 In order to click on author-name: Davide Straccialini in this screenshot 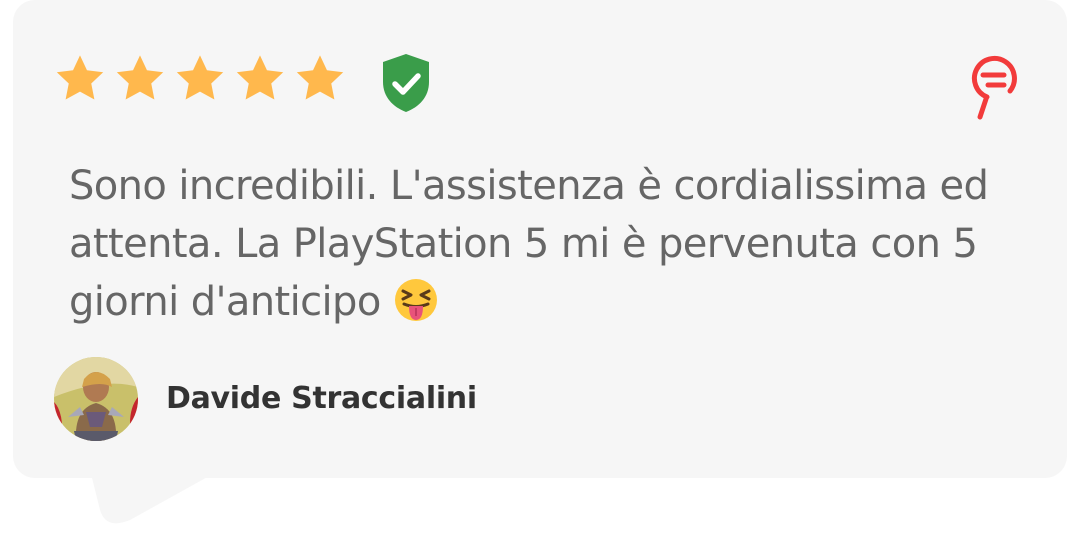, I will do `click(321, 398)`.